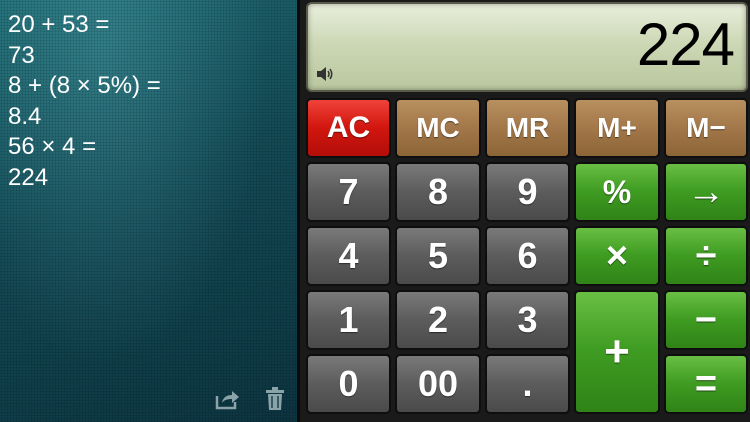 This screenshot has width=750, height=422. Describe the element at coordinates (84, 85) in the screenshot. I see `history-line: 8 + (8 × 5%) =` at that location.